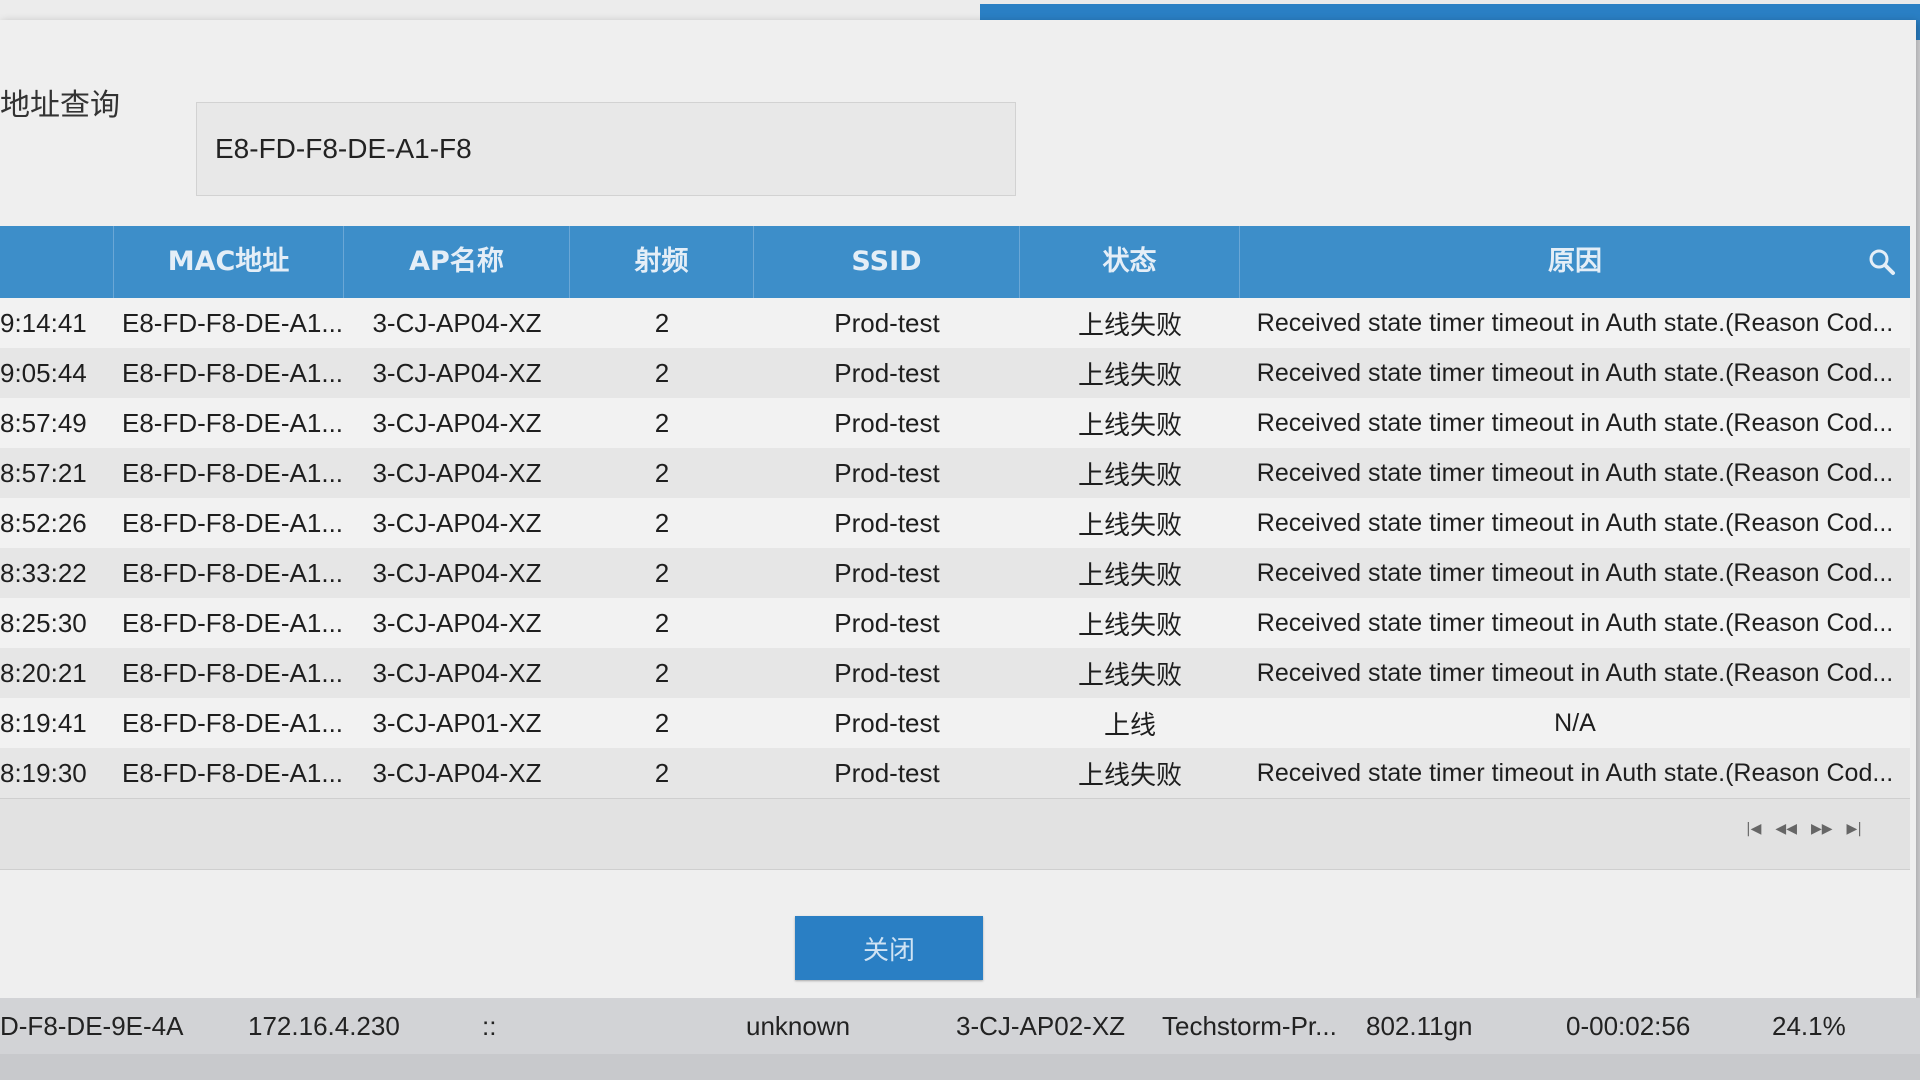 This screenshot has width=1920, height=1080. What do you see at coordinates (798, 1025) in the screenshot?
I see `bg-user: unknown` at bounding box center [798, 1025].